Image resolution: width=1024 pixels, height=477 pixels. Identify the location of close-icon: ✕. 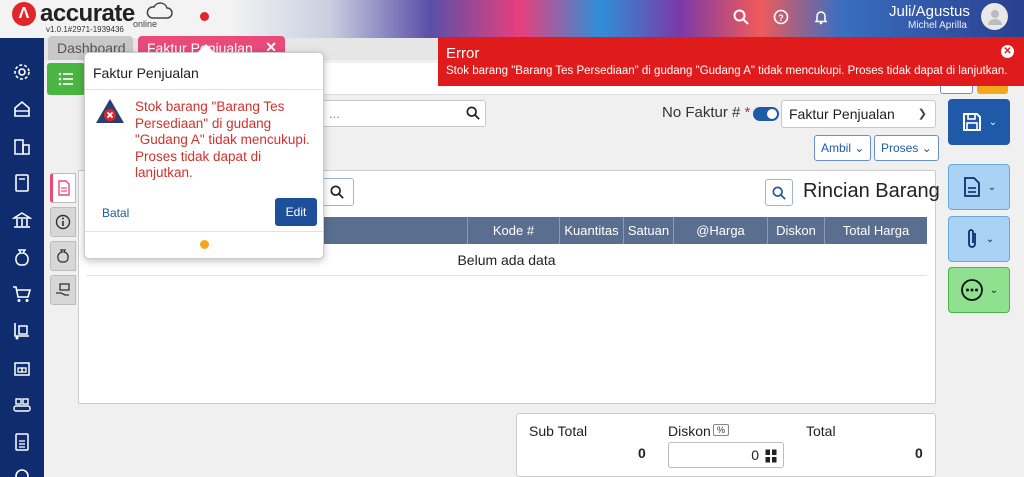
(1007, 51).